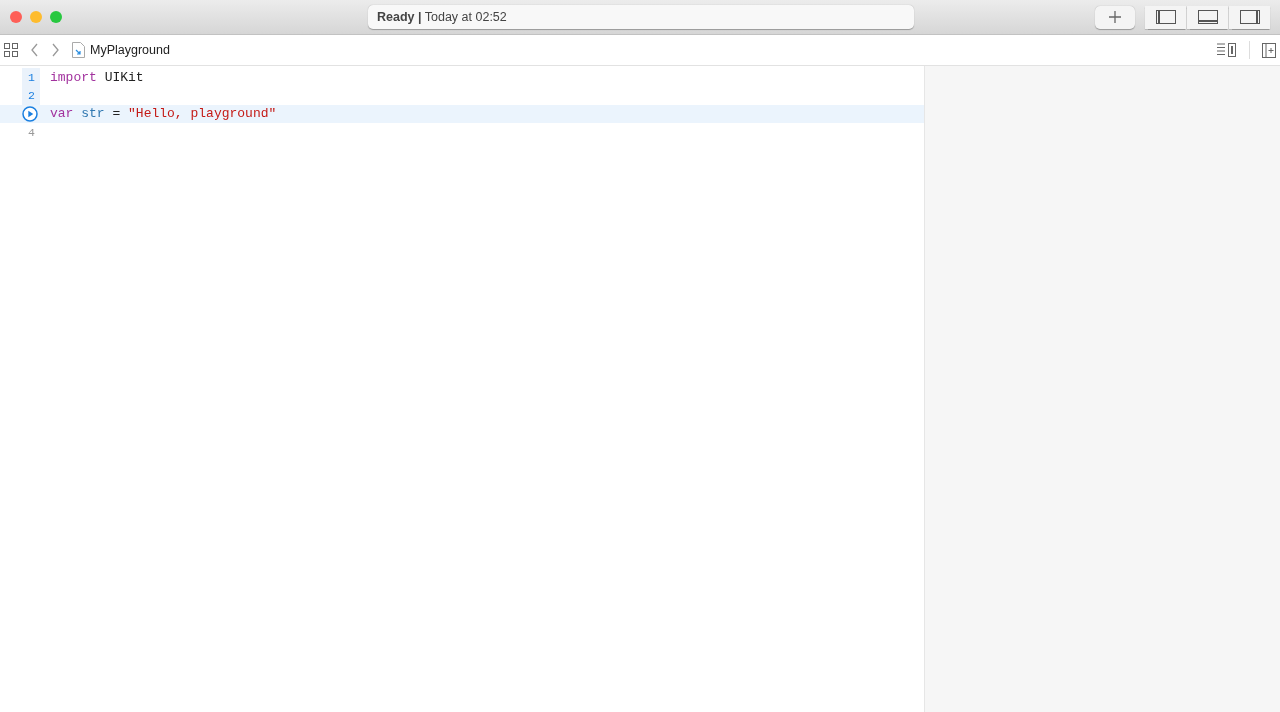 The height and width of the screenshot is (712, 1280). Describe the element at coordinates (55, 50) in the screenshot. I see `forward-icon` at that location.